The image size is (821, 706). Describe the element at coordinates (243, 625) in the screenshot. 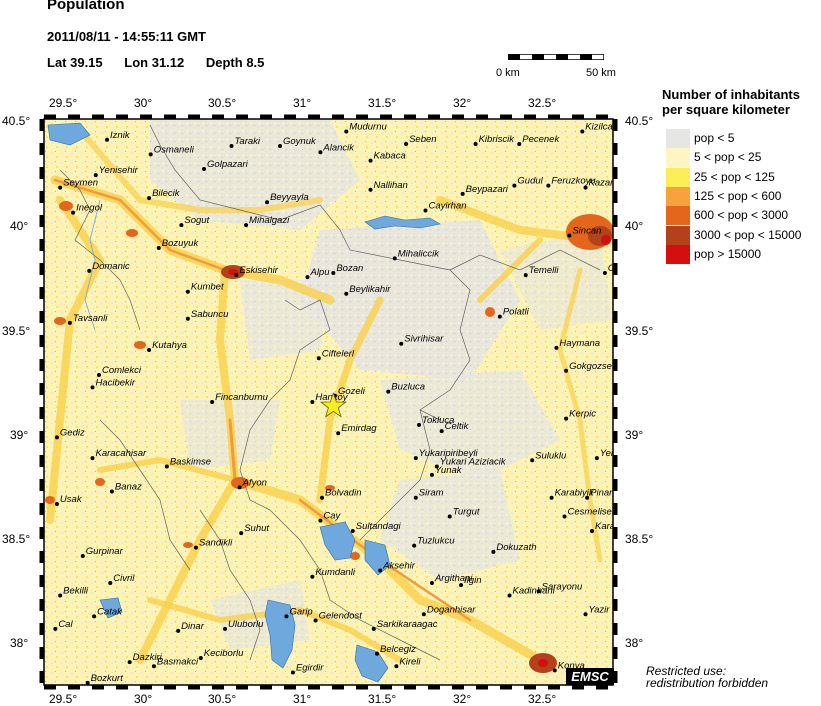

I see `city-marker: Uluborlu` at that location.